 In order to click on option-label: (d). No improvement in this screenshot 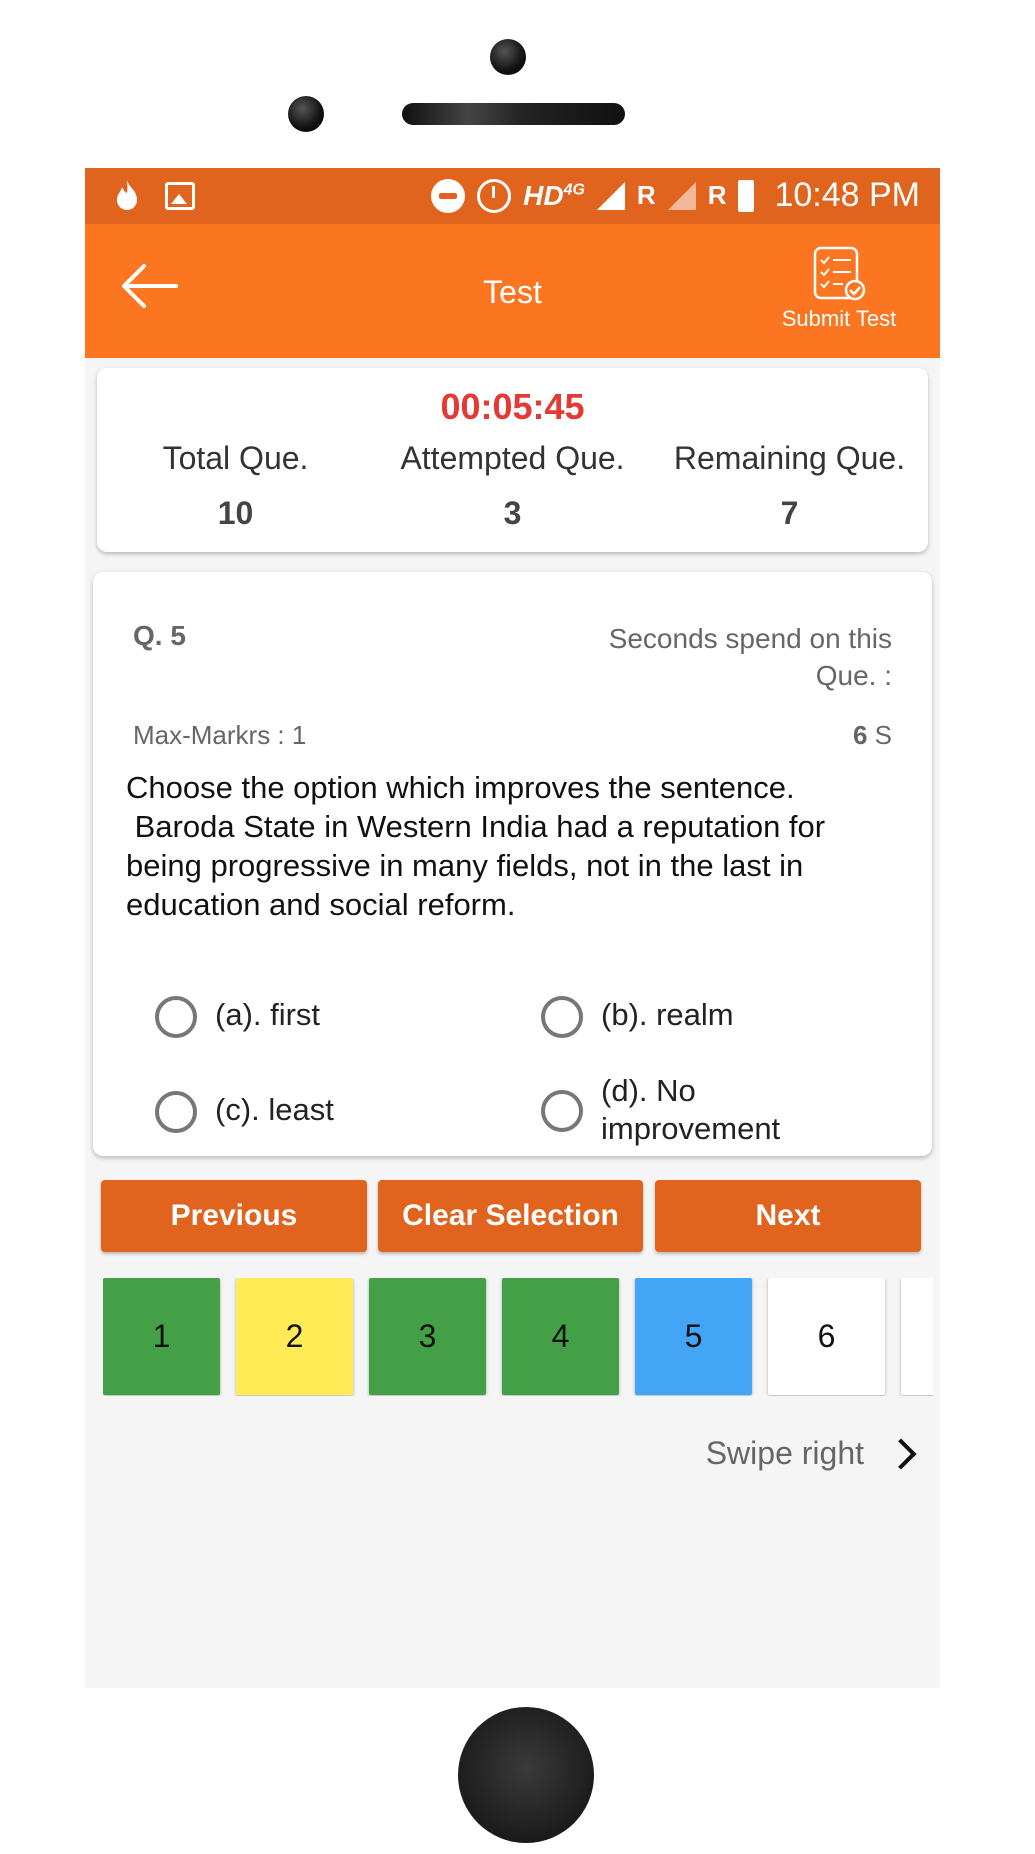, I will do `click(691, 1109)`.